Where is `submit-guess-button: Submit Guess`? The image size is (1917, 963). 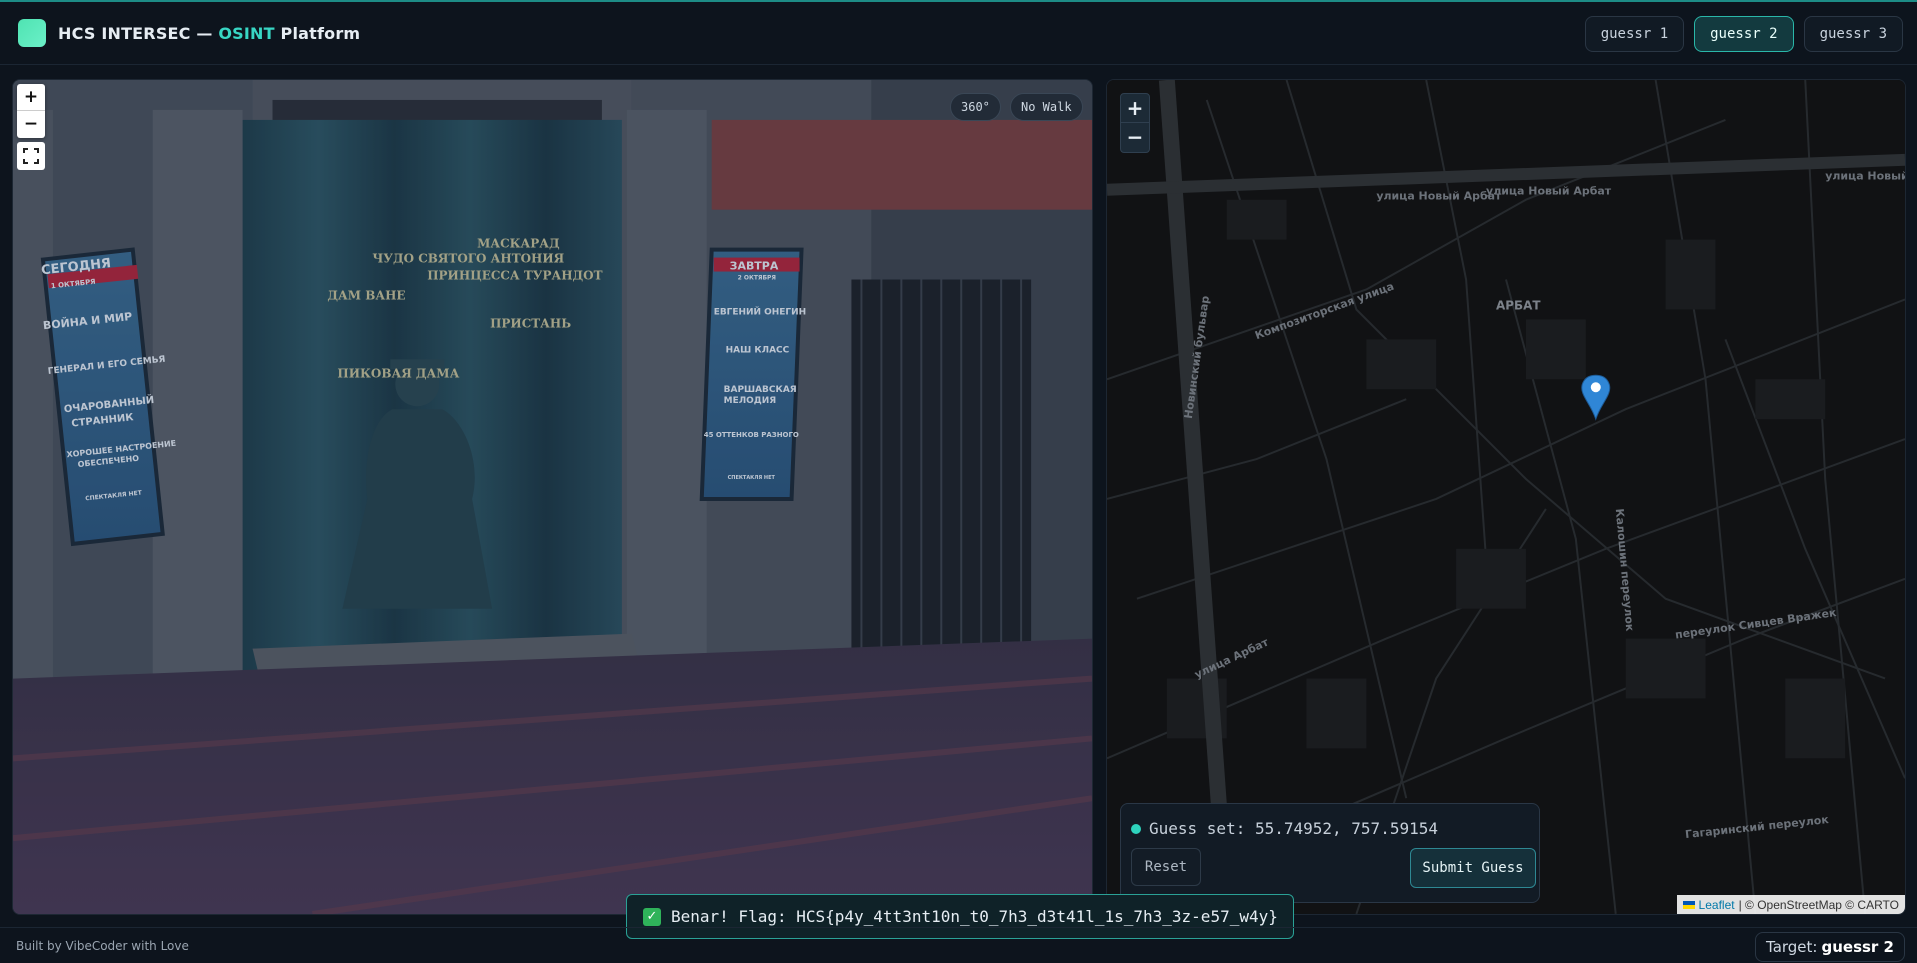
submit-guess-button: Submit Guess is located at coordinates (1473, 868).